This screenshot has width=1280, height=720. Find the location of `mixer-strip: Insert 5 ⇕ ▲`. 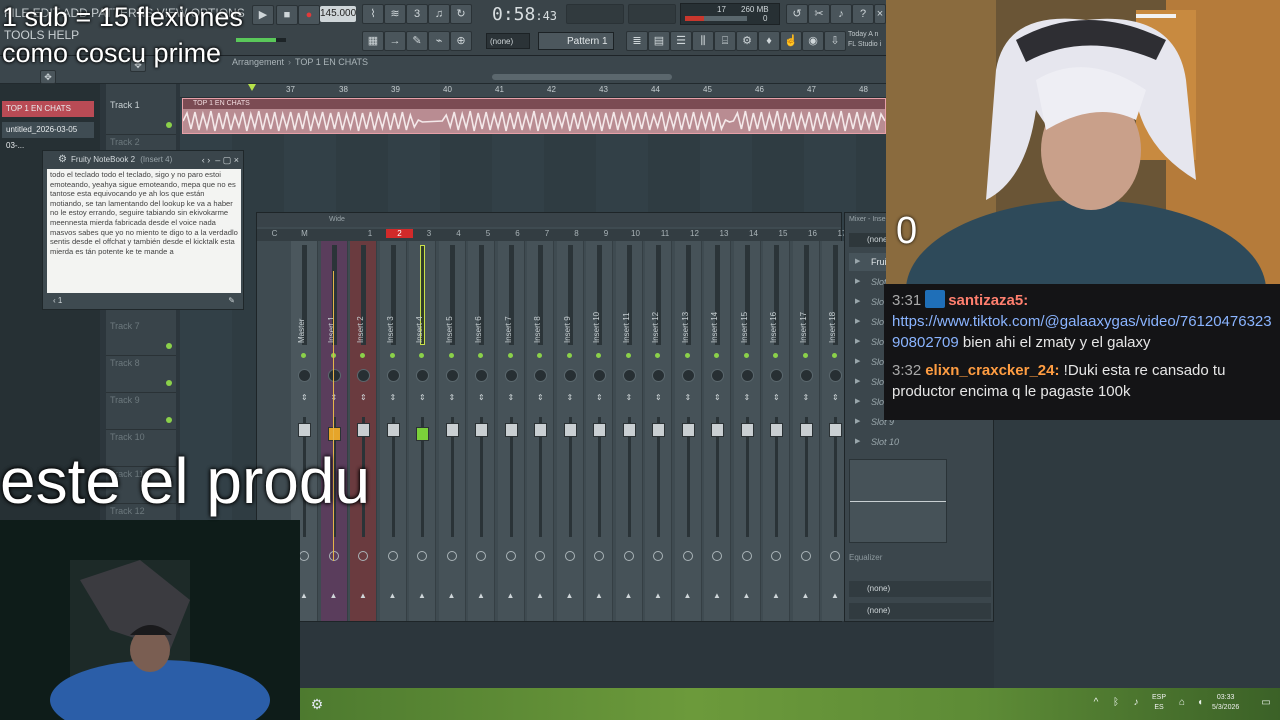

mixer-strip: Insert 5 ⇕ ▲ is located at coordinates (452, 431).